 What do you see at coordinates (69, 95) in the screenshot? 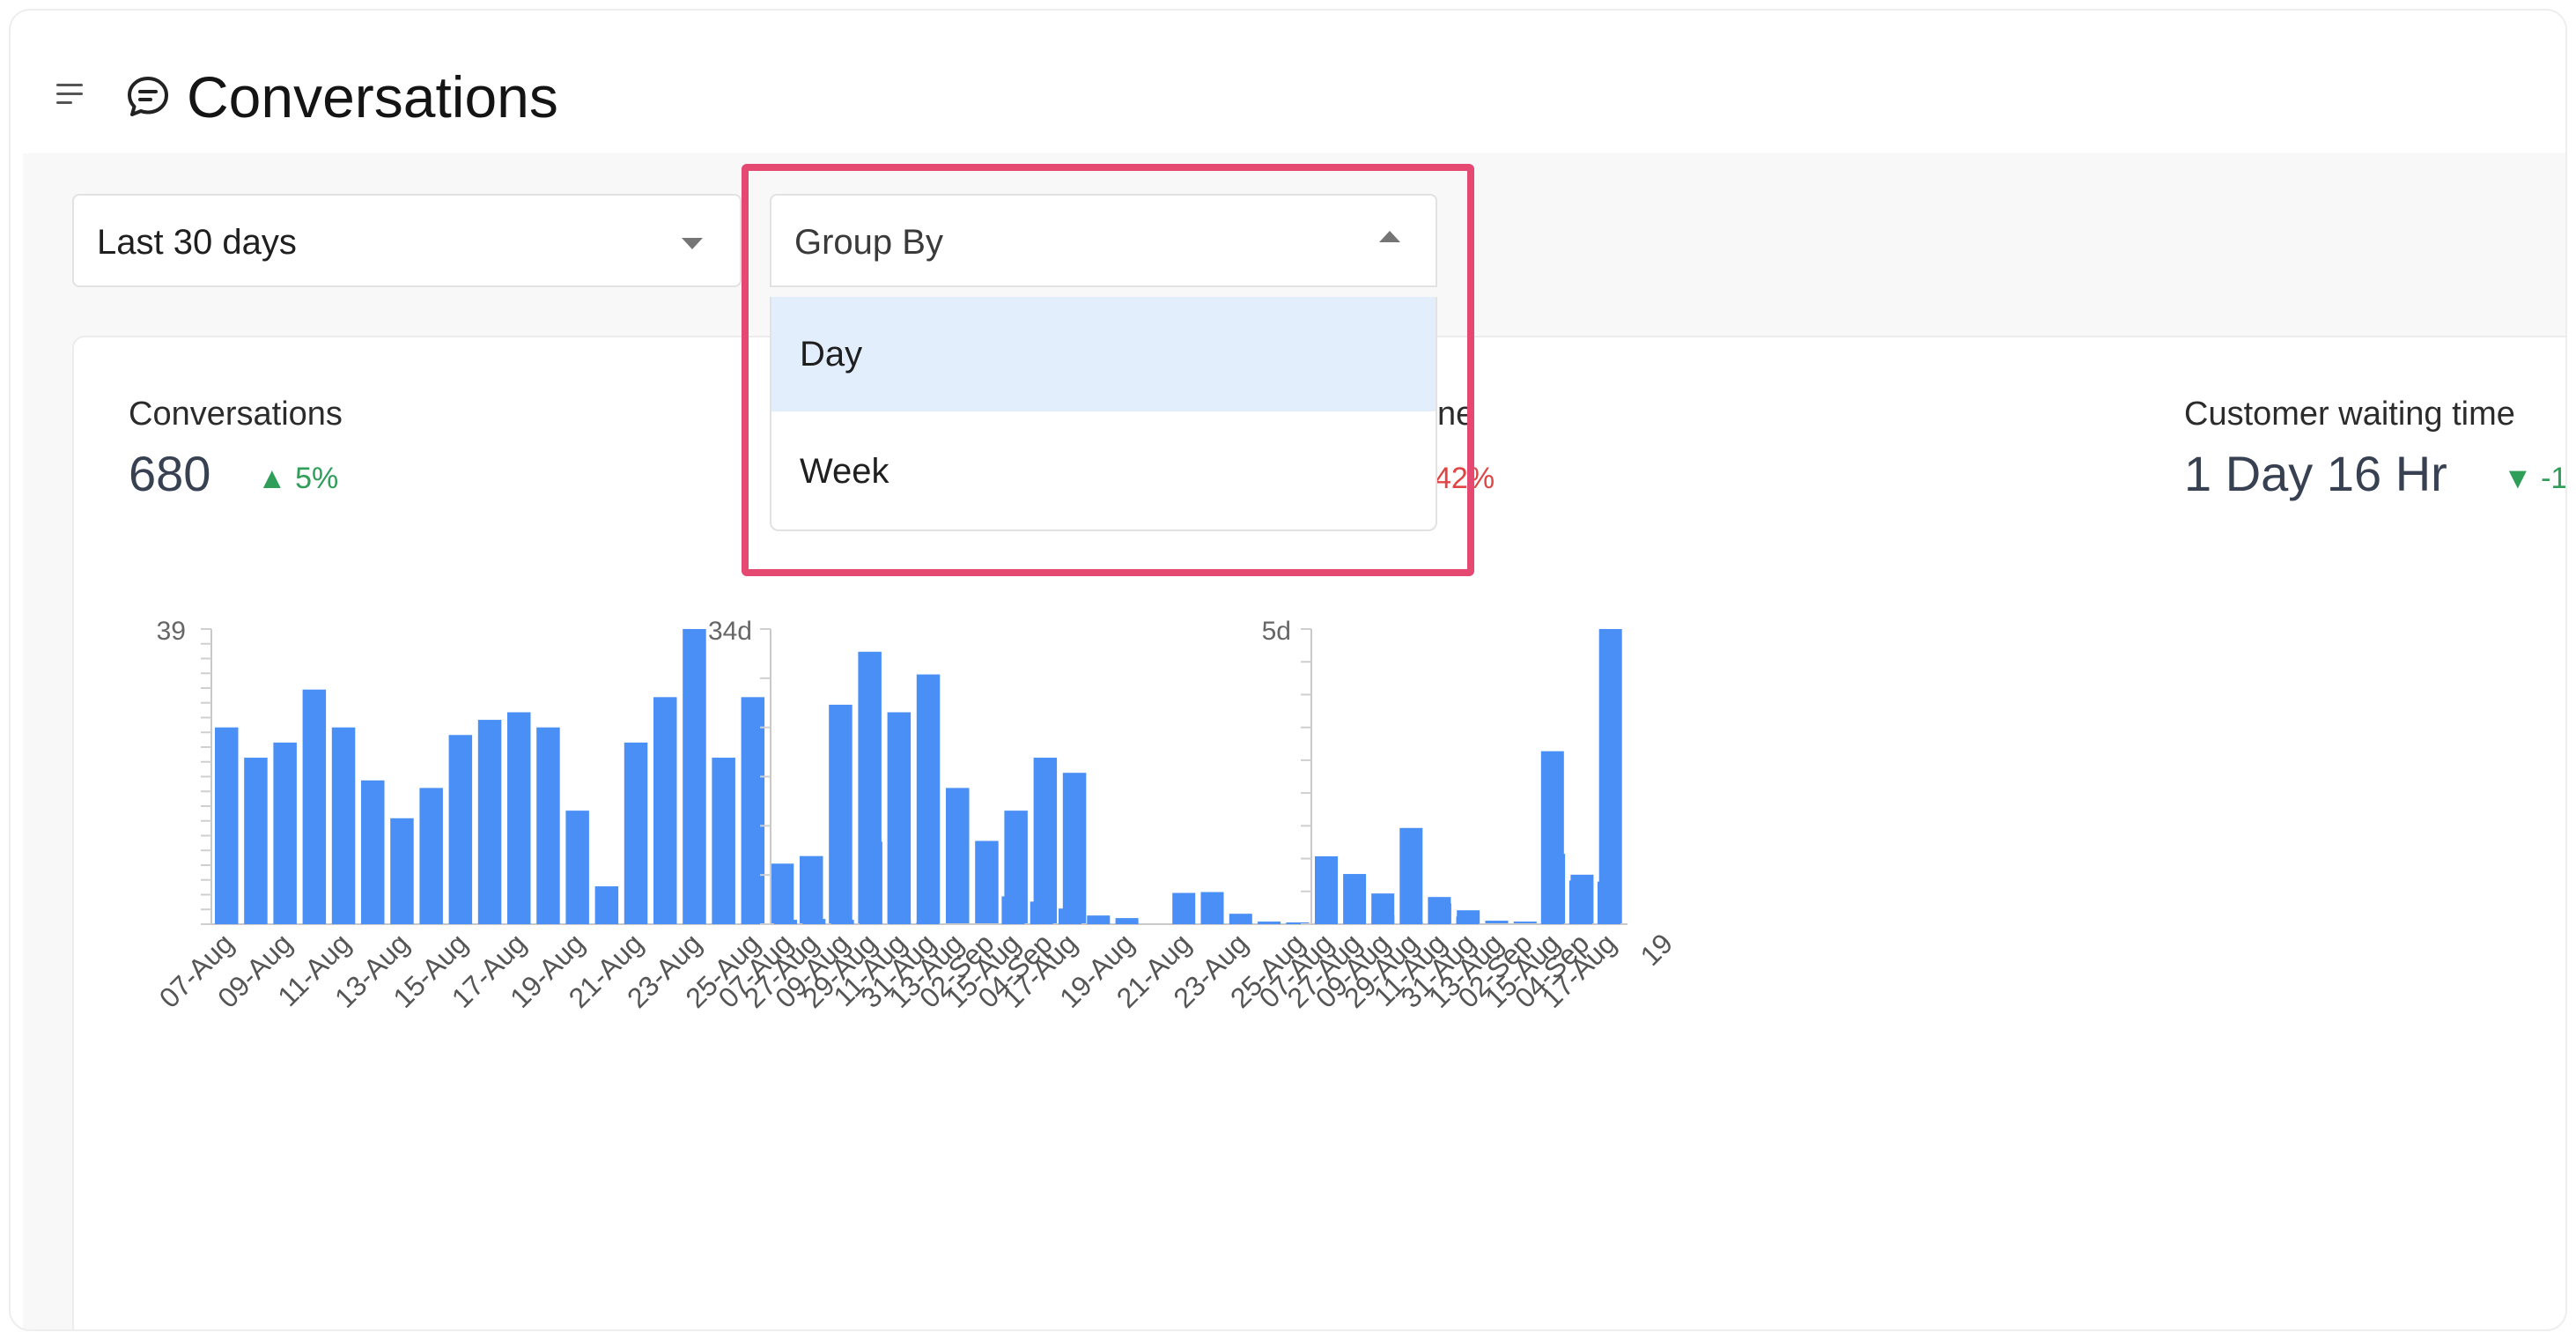
I see `hamburger-menu-icon` at bounding box center [69, 95].